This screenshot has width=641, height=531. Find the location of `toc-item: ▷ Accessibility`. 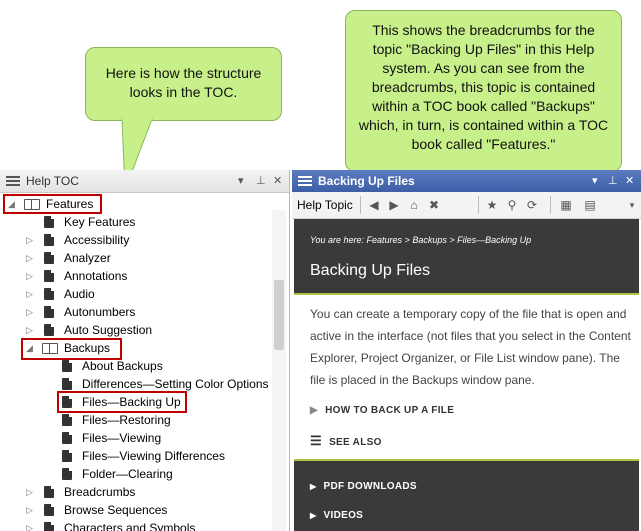

toc-item: ▷ Accessibility is located at coordinates (135, 240).